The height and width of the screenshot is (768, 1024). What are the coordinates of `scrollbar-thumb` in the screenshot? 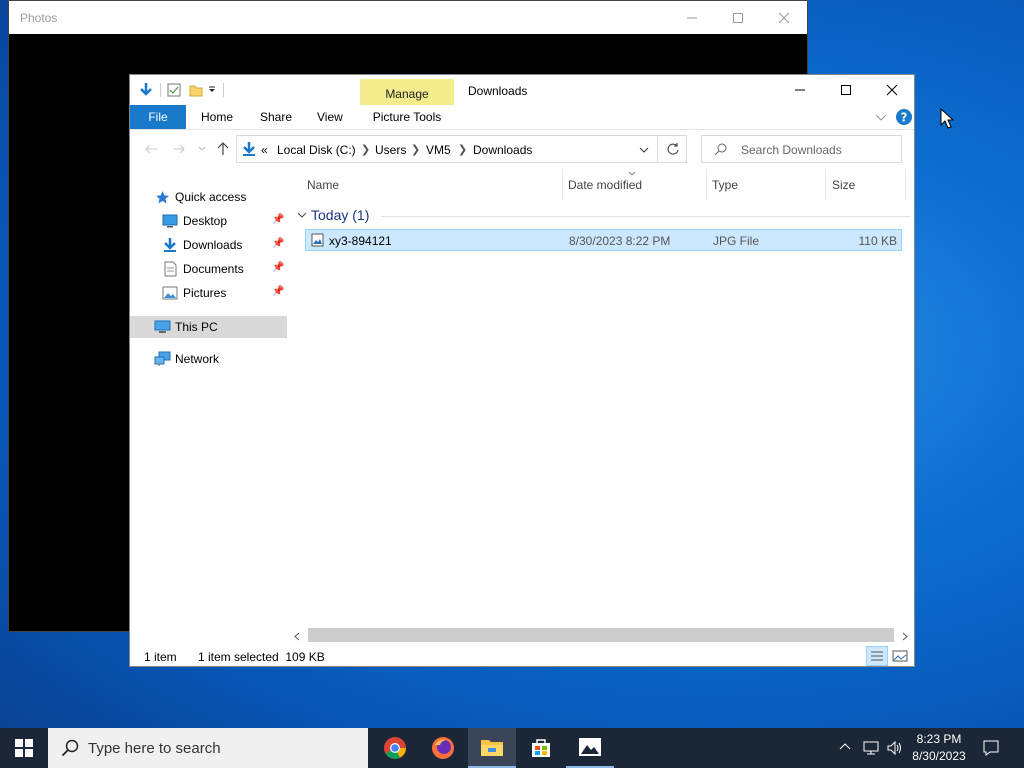 It's located at (601, 635).